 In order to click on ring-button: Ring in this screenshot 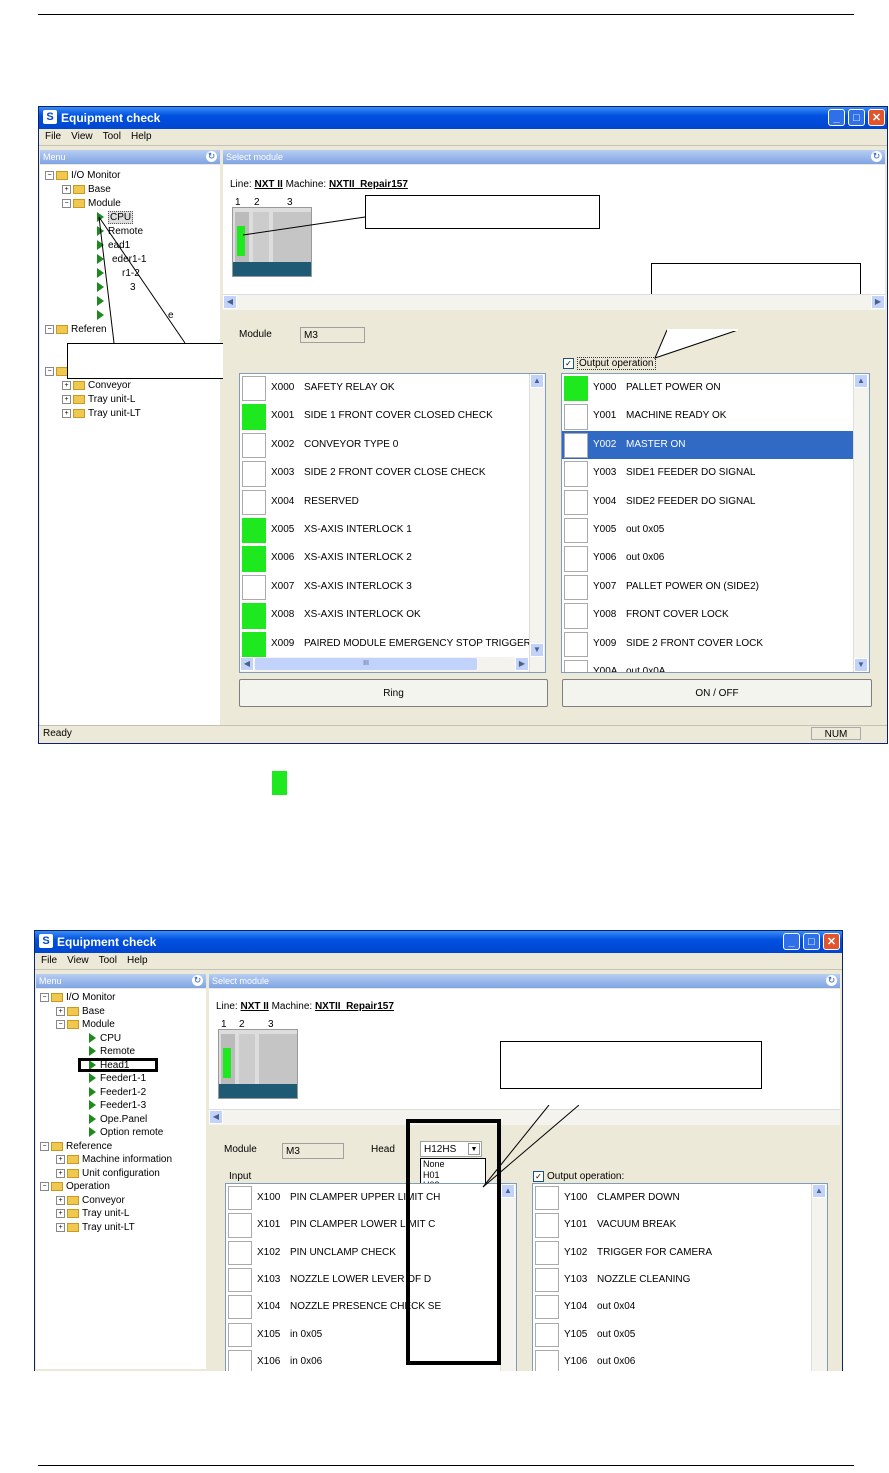, I will do `click(393, 693)`.